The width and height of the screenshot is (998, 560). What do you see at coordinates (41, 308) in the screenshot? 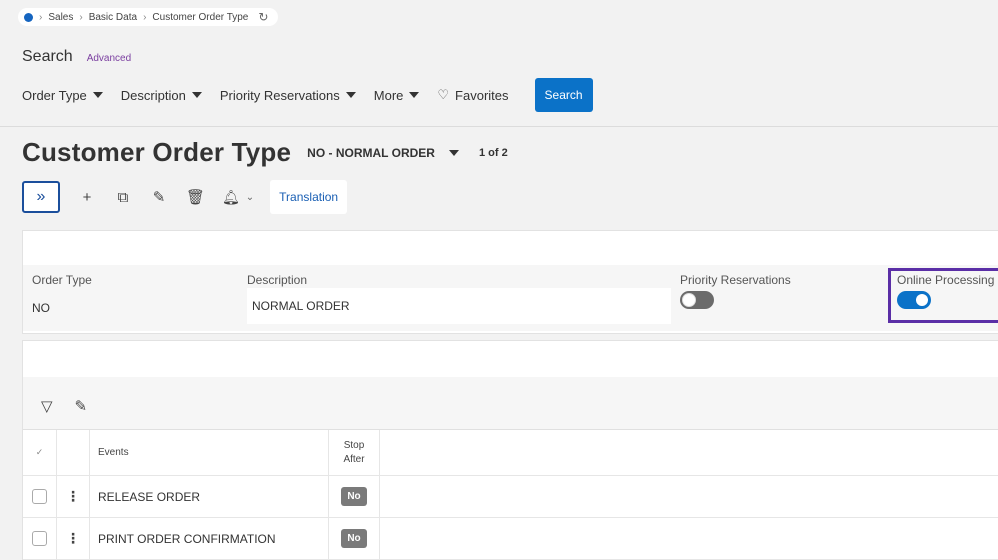
I see `order-type-value: NO` at bounding box center [41, 308].